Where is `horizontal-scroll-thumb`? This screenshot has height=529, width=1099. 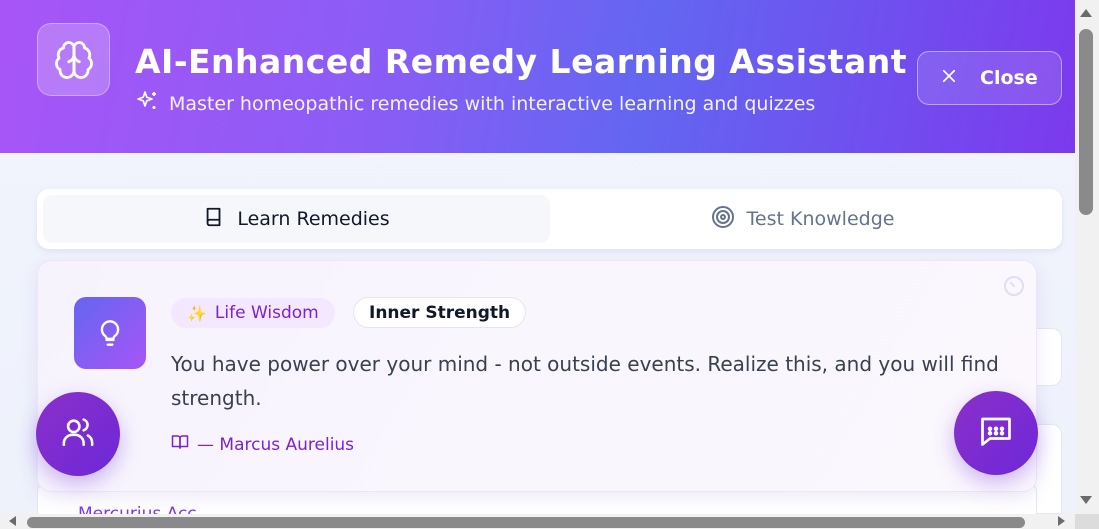 horizontal-scroll-thumb is located at coordinates (526, 522).